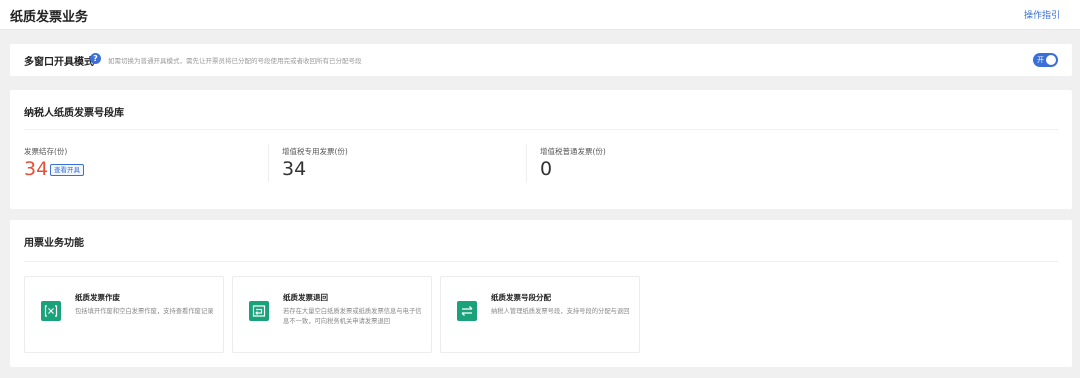  What do you see at coordinates (51, 311) in the screenshot?
I see `void-invoice-icon` at bounding box center [51, 311].